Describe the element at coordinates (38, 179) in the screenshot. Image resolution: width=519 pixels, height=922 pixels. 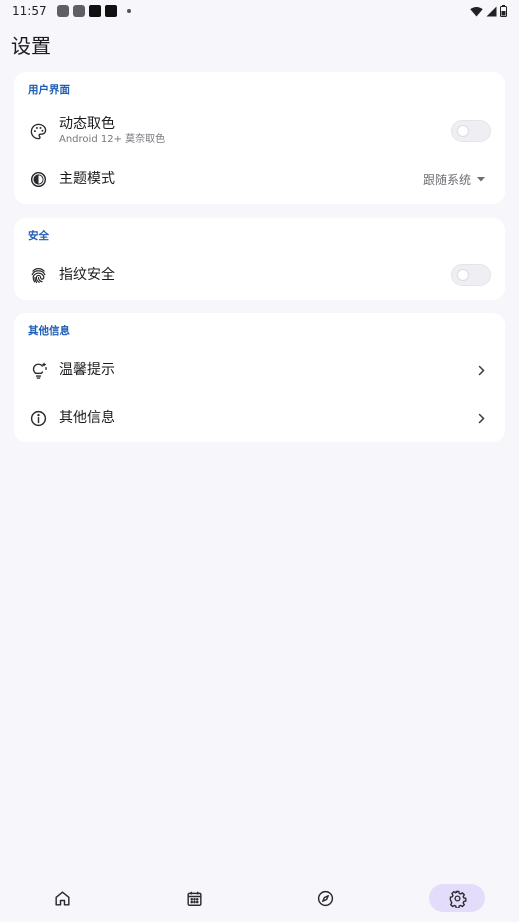
I see `contrast-icon` at that location.